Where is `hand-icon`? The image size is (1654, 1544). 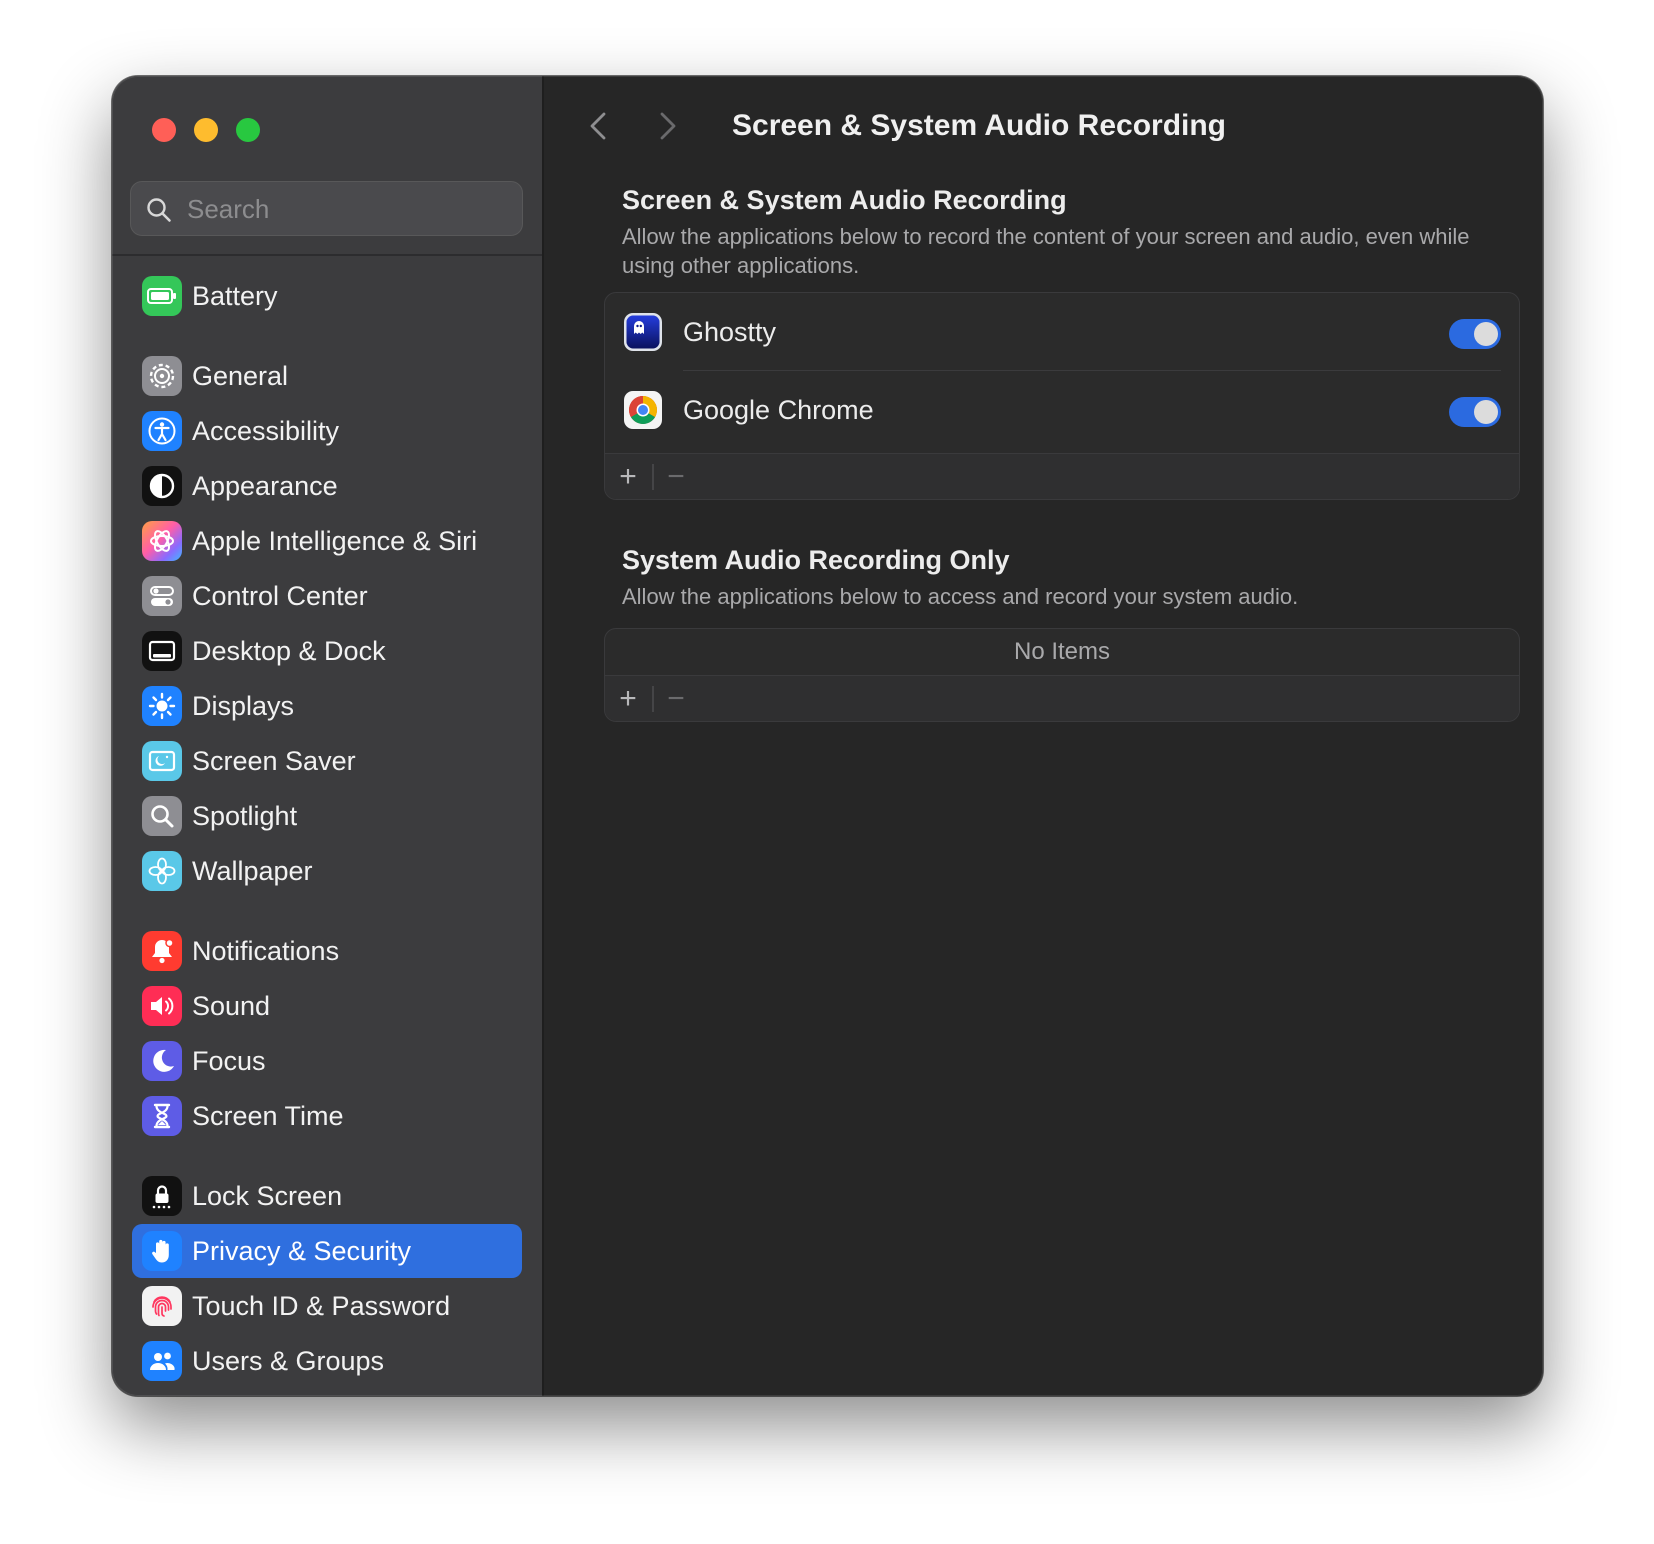 hand-icon is located at coordinates (162, 1251).